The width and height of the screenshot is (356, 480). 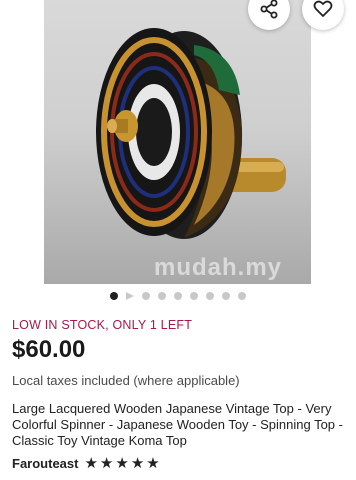 What do you see at coordinates (130, 296) in the screenshot?
I see `gallery-video-indicator` at bounding box center [130, 296].